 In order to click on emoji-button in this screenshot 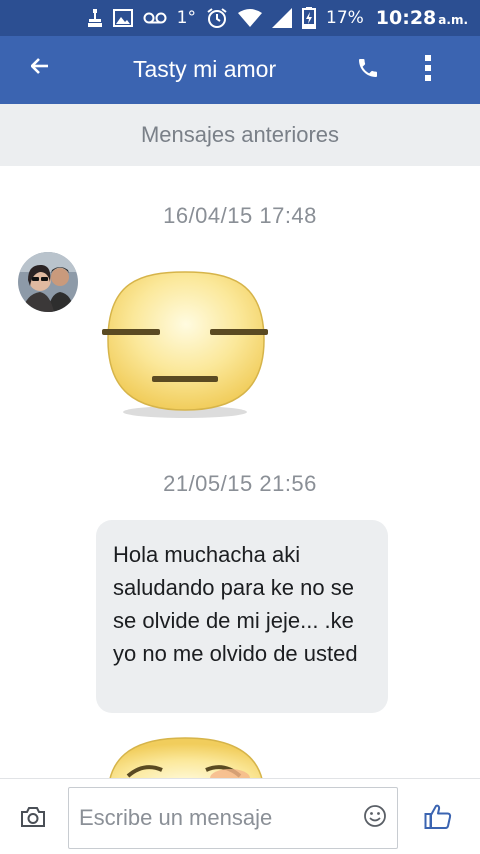, I will do `click(375, 818)`.